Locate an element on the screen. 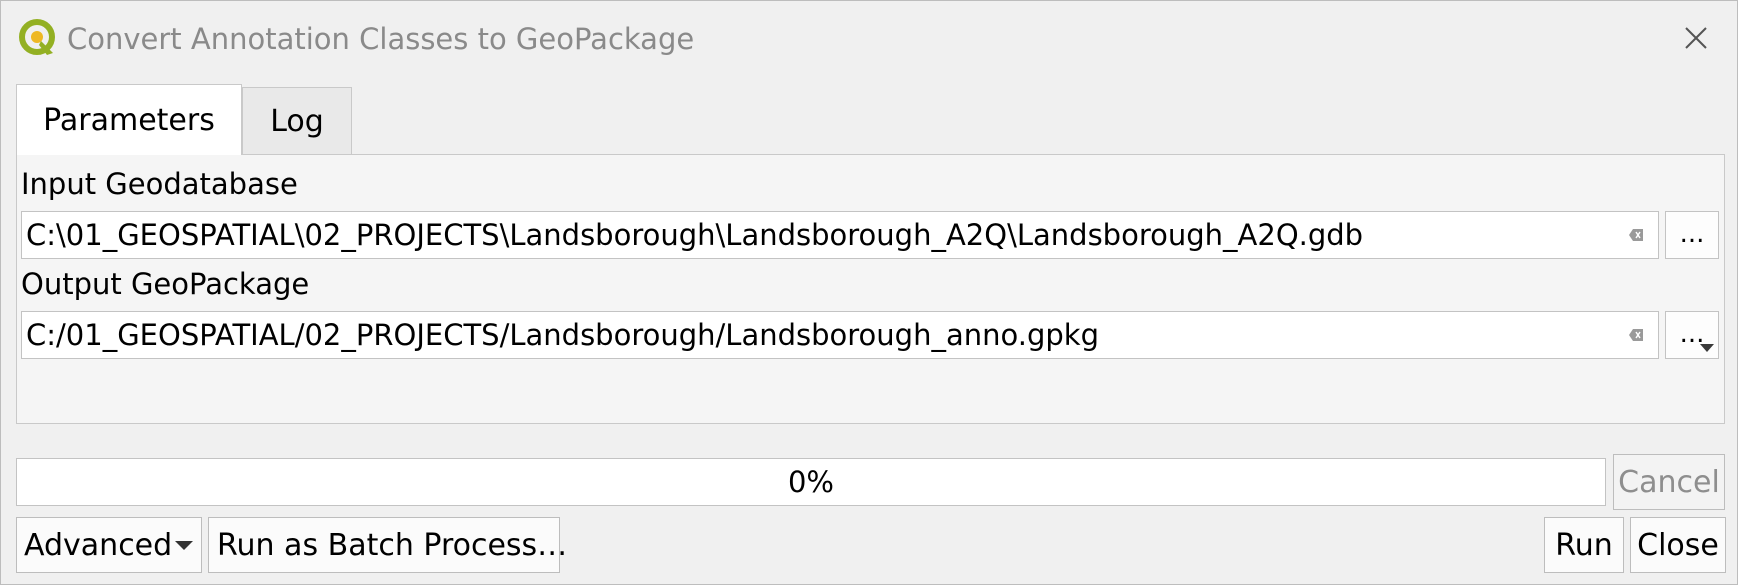 The height and width of the screenshot is (585, 1738). tab-log: Log is located at coordinates (297, 121).